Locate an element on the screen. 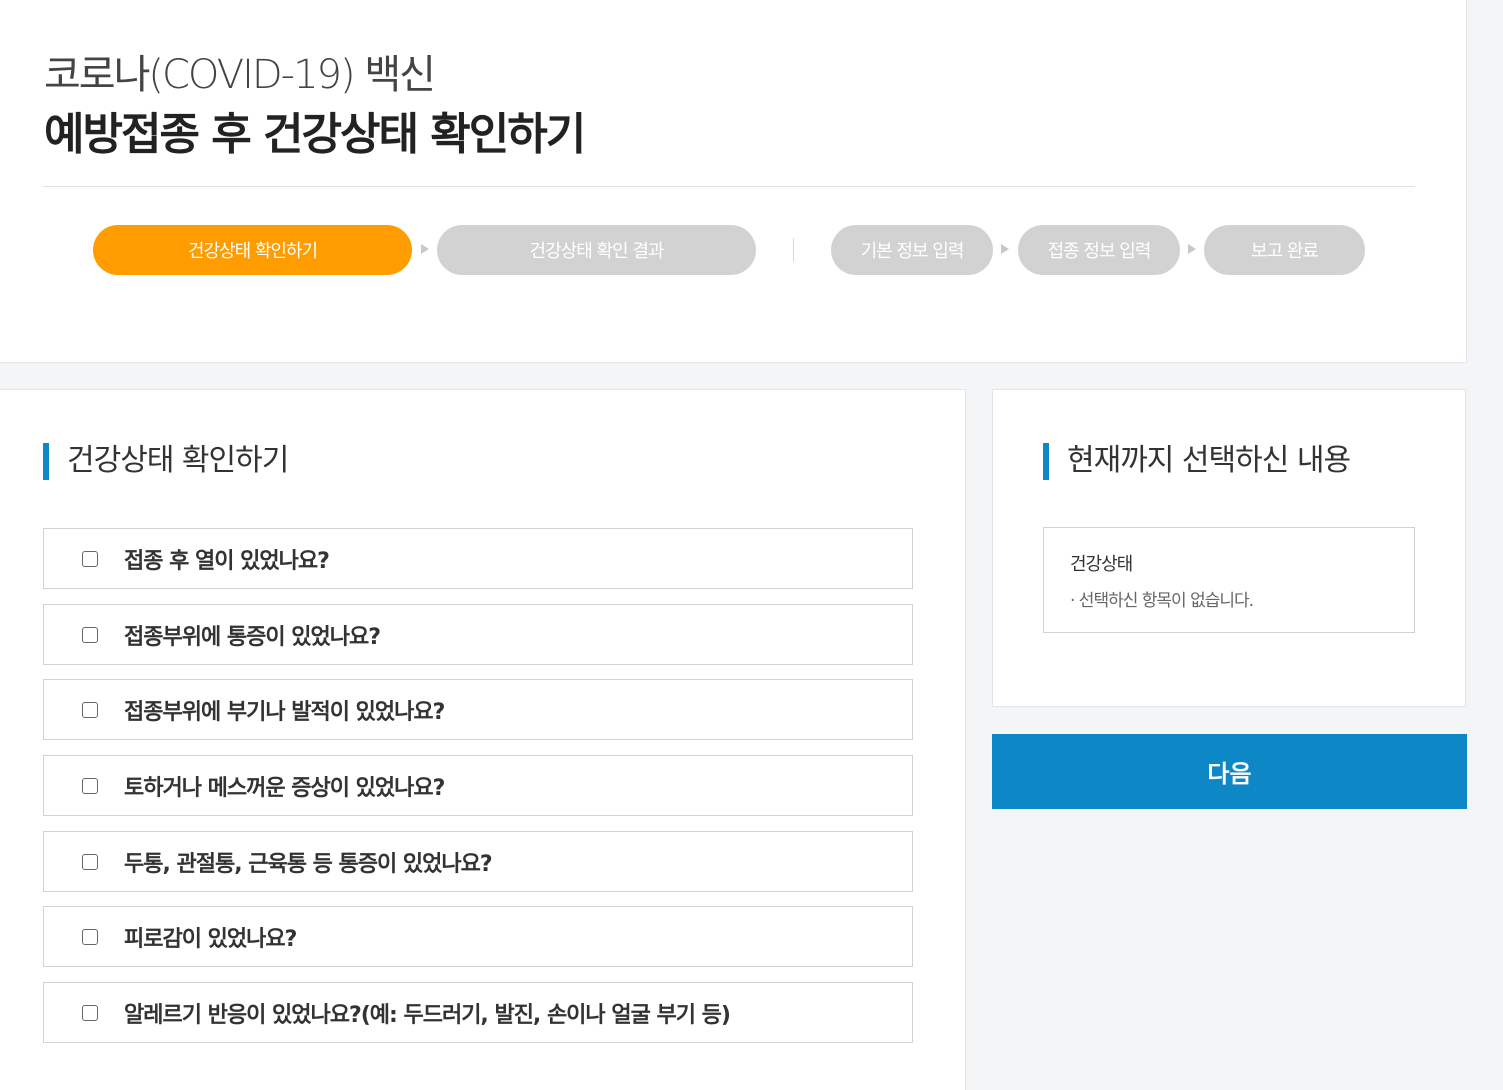  question-aches: 두통, 관절통, 근육통 등 통증이 있었나요? is located at coordinates (478, 861).